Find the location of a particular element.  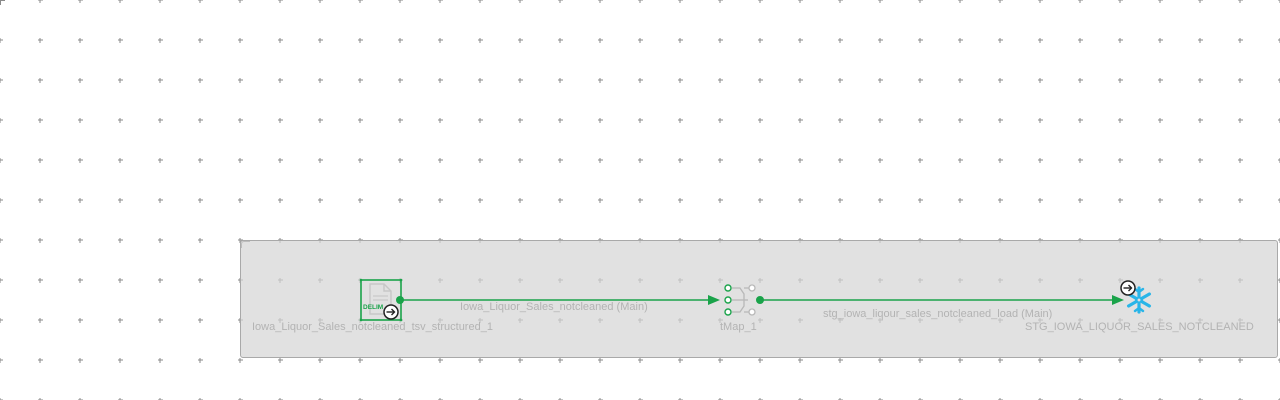

target-component is located at coordinates (1138, 300).